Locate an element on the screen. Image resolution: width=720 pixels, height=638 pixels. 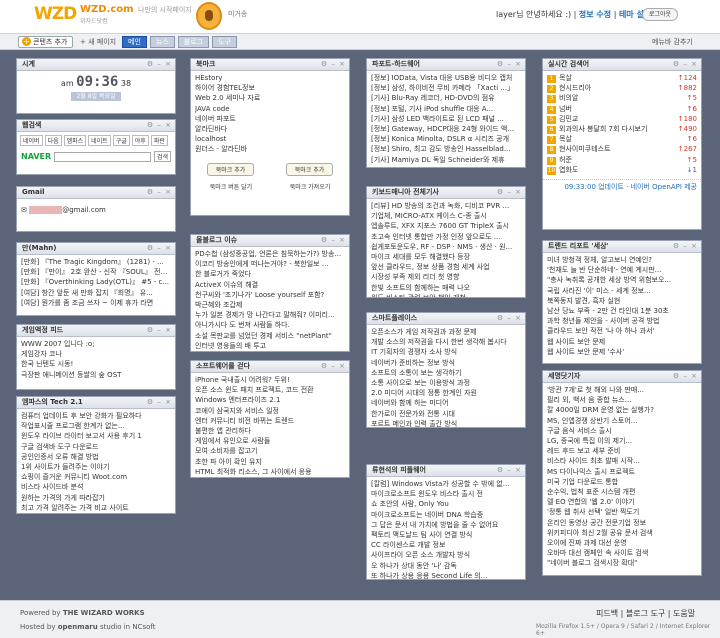
list-item: 박근혜와 조갑제 is located at coordinates (270, 305).